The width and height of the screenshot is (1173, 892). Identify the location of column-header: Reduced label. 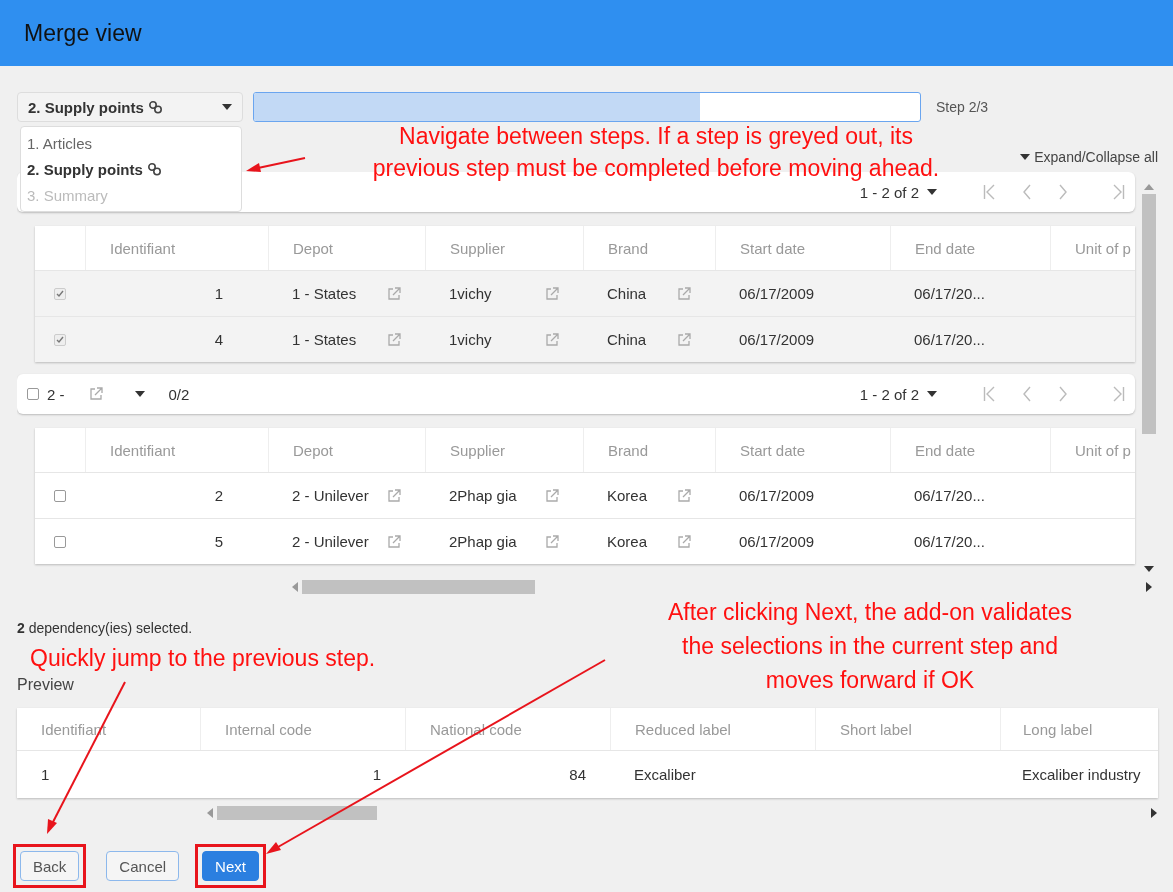
(683, 729).